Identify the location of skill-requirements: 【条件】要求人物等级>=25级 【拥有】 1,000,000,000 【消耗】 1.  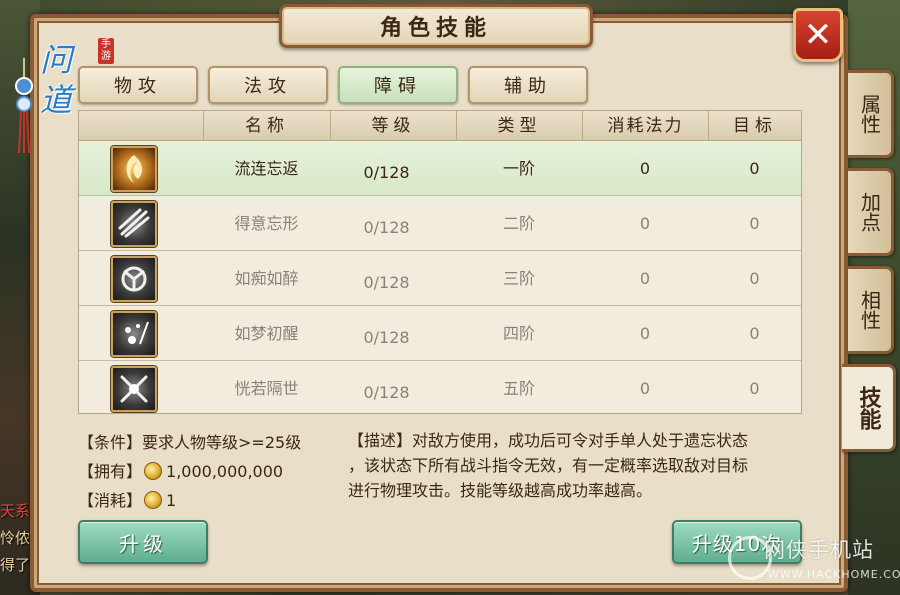
(213, 471).